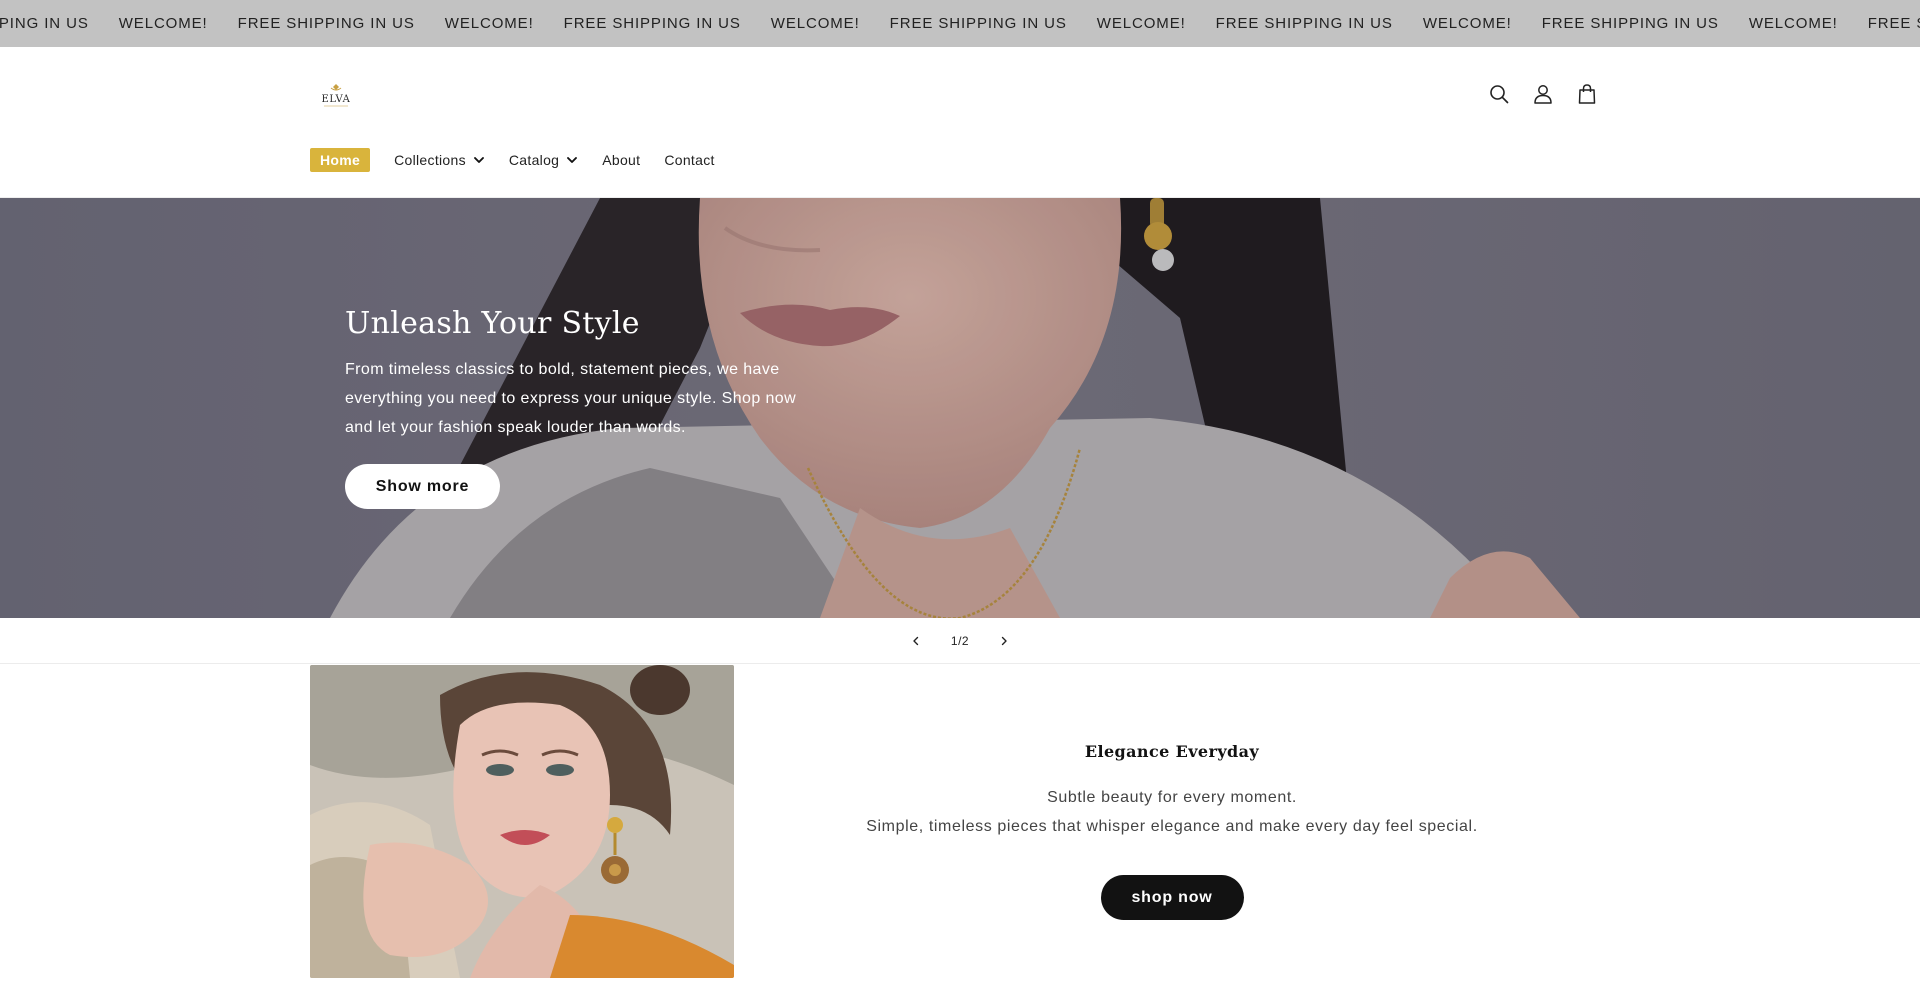 The image size is (1920, 993). I want to click on logo-mark: ELVA, so click(336, 95).